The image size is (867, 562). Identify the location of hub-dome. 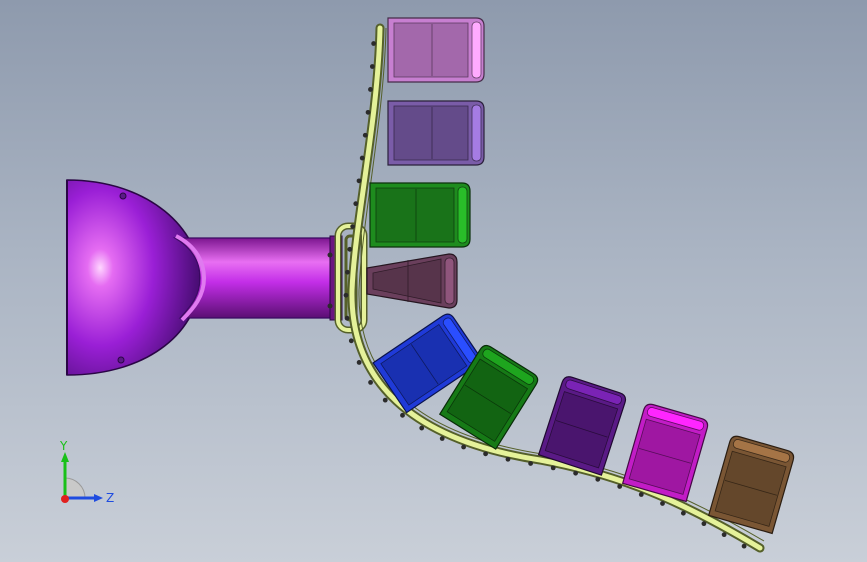
(133, 277).